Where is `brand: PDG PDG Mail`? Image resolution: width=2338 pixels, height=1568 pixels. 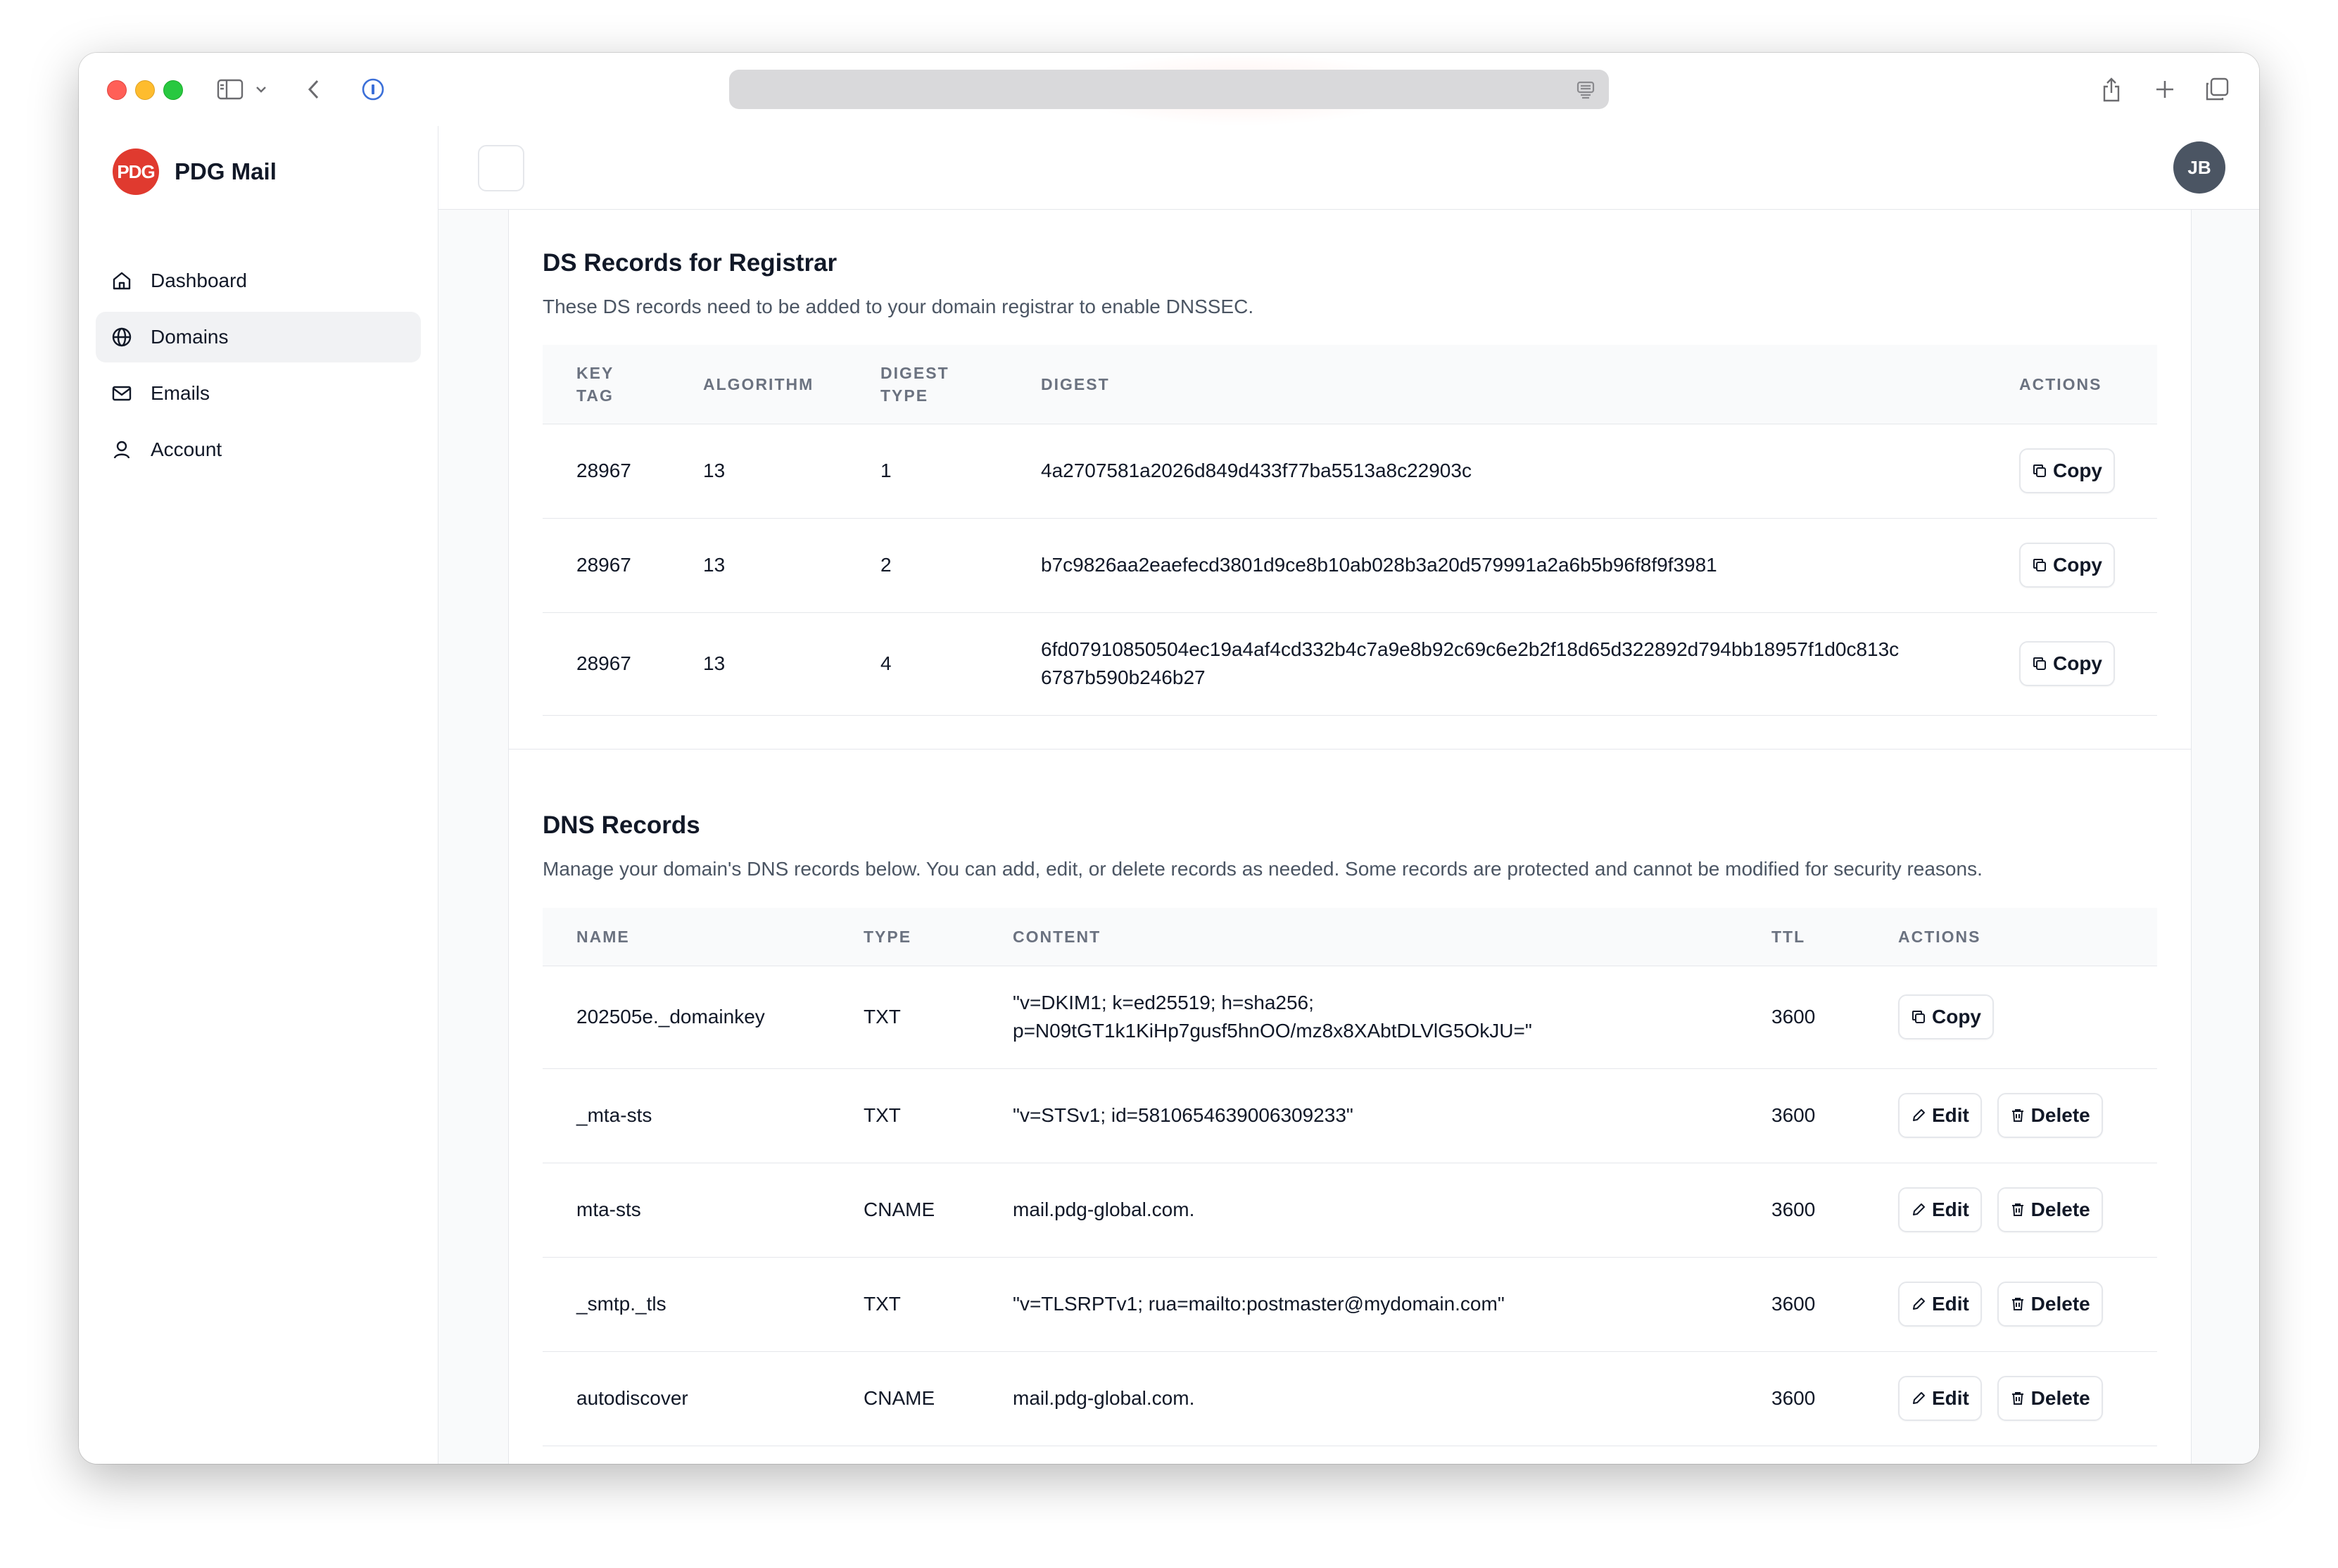
brand: PDG PDG Mail is located at coordinates (195, 171).